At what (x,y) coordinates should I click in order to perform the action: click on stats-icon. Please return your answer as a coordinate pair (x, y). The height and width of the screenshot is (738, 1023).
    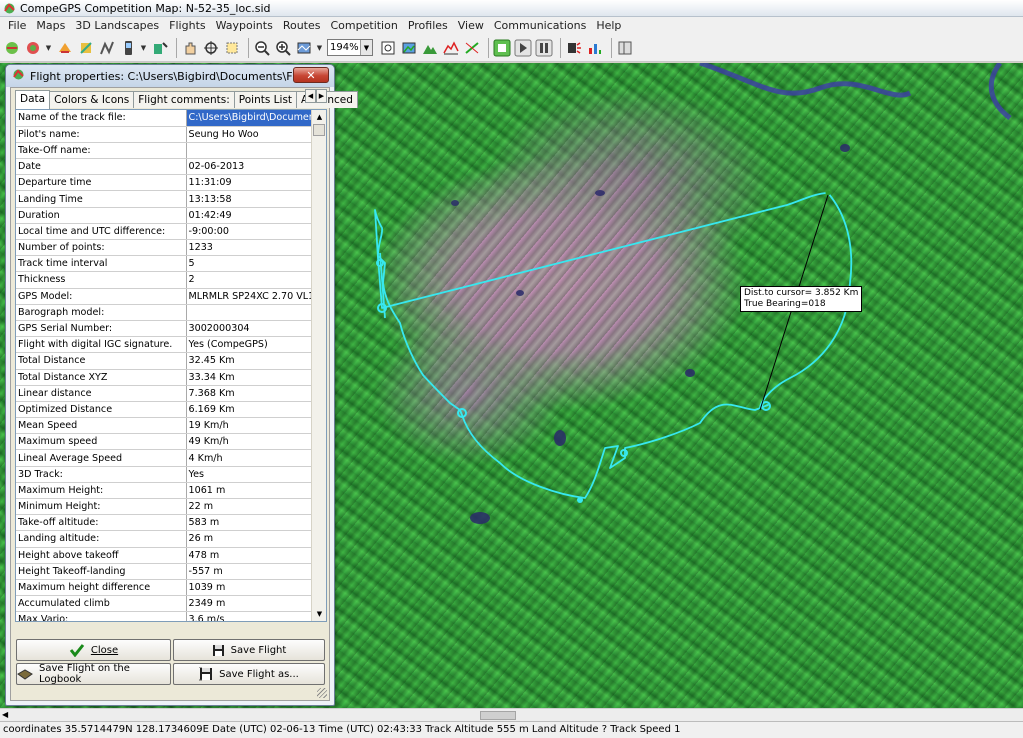
    Looking at the image, I should click on (595, 48).